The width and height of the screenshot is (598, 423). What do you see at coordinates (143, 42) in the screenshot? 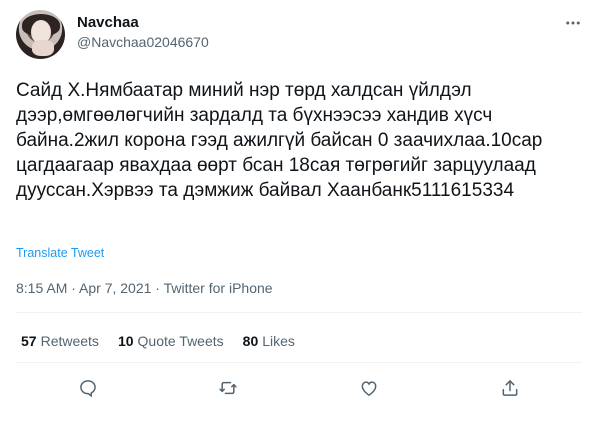
I see `user-handle: @Navchaa02046670` at bounding box center [143, 42].